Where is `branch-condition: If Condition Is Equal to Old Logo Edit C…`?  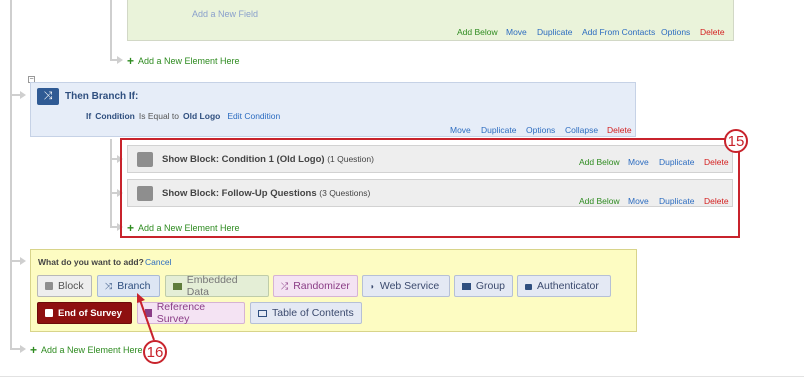 branch-condition: If Condition Is Equal to Old Logo Edit C… is located at coordinates (183, 116).